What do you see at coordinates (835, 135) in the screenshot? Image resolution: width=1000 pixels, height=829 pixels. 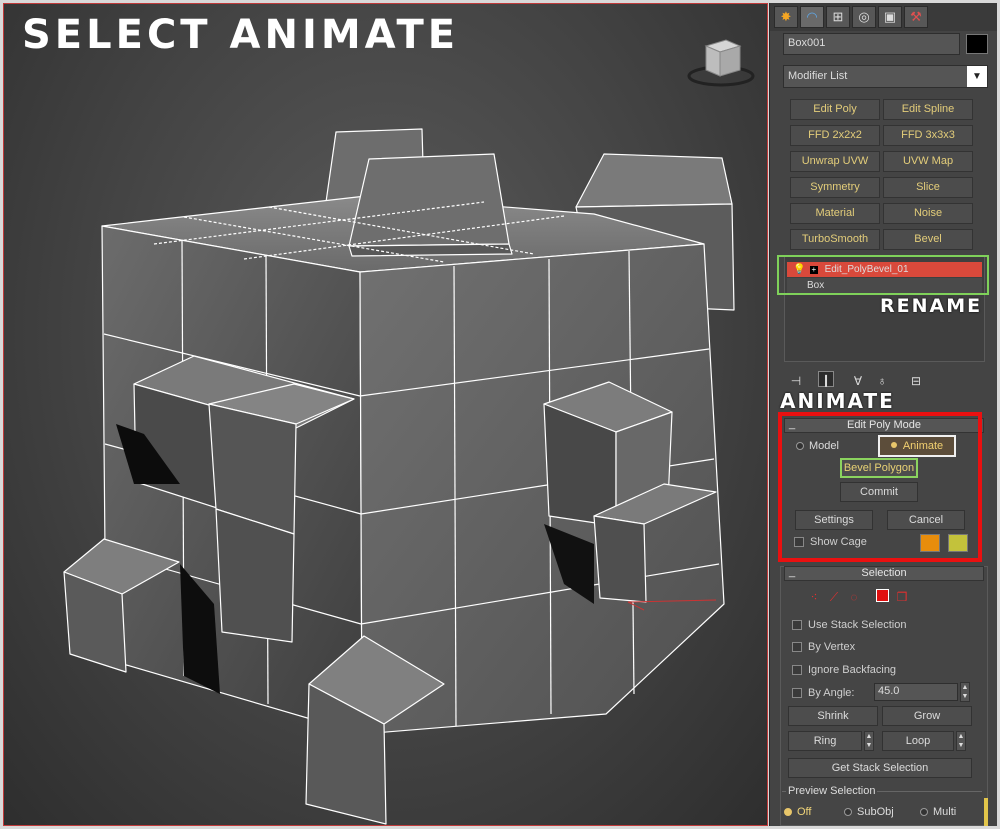 I see `modifier-button-ffd-2x2x2: FFD 2x2x2` at bounding box center [835, 135].